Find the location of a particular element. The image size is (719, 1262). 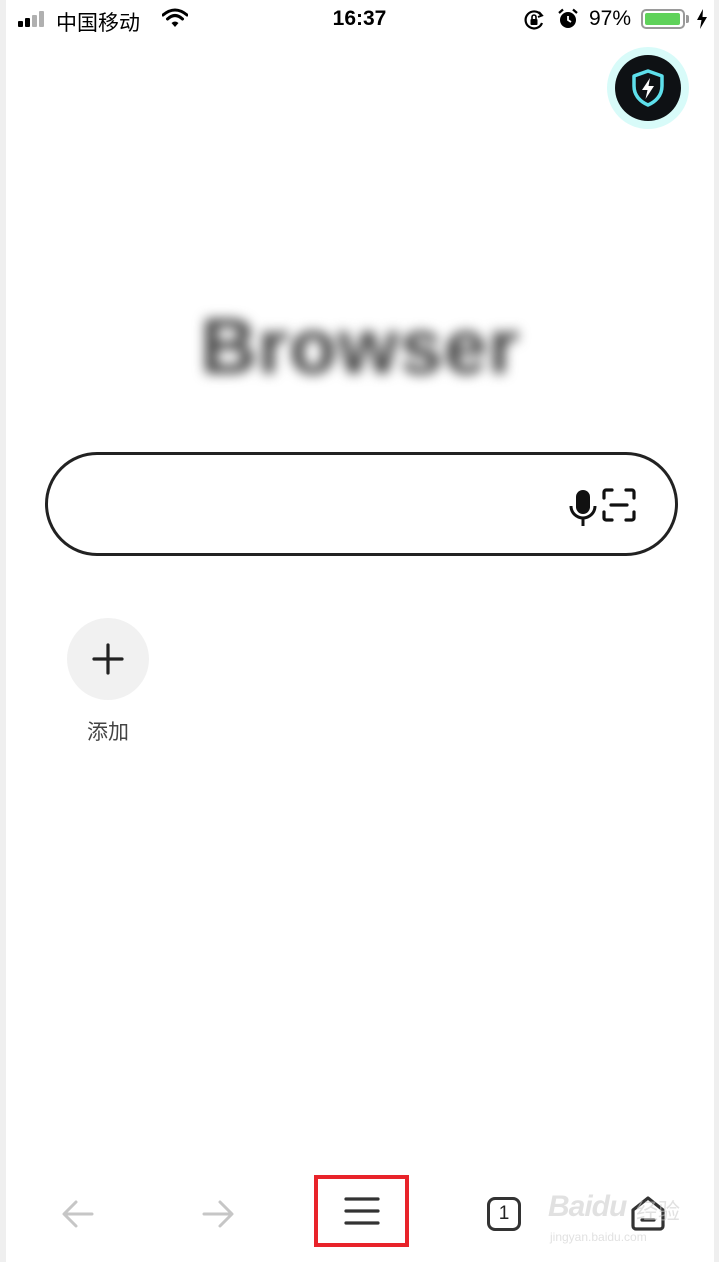

security-shield-bolt-icon is located at coordinates (648, 88).